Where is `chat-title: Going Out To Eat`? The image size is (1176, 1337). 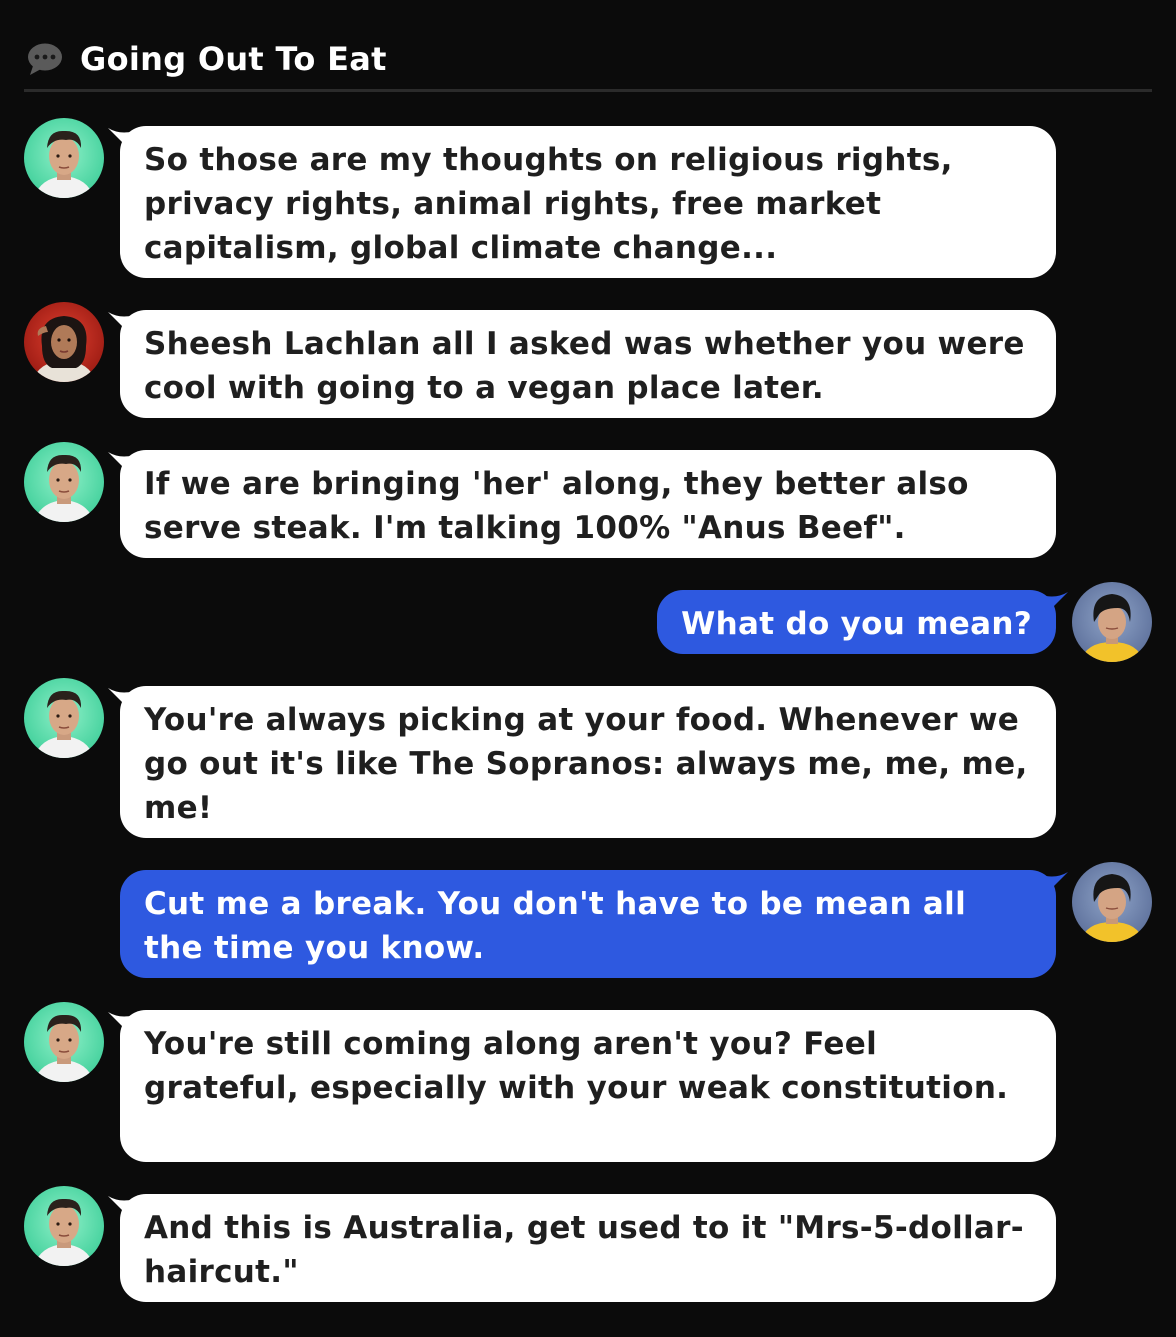
chat-title: Going Out To Eat is located at coordinates (233, 59).